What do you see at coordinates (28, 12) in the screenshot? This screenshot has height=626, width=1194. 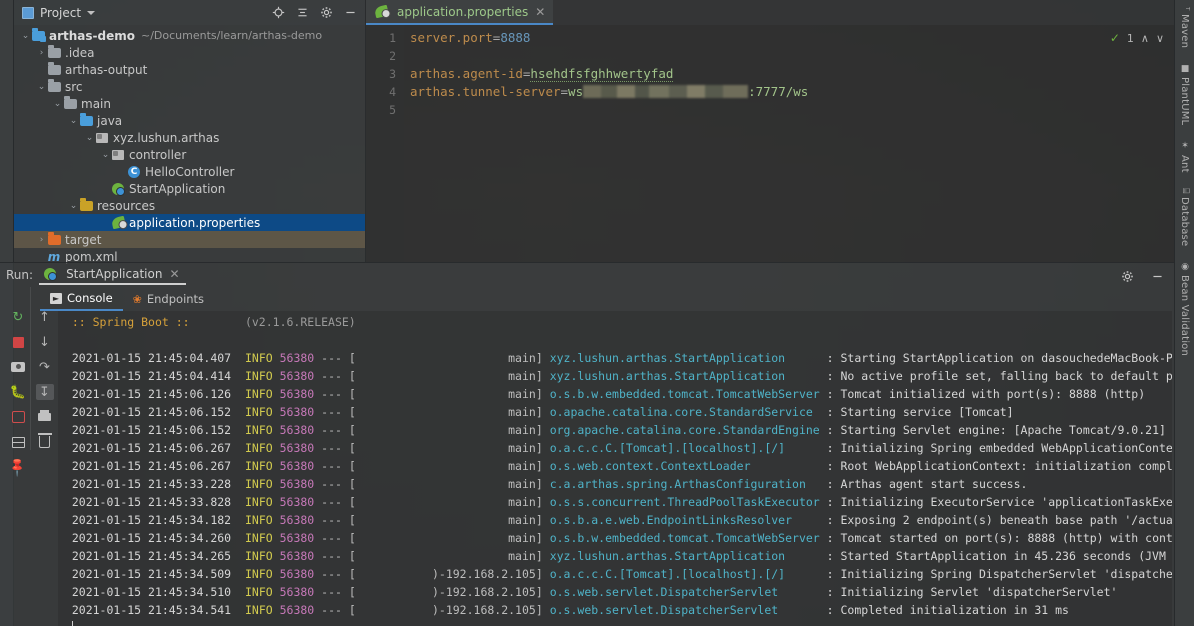 I see `project-icon` at bounding box center [28, 12].